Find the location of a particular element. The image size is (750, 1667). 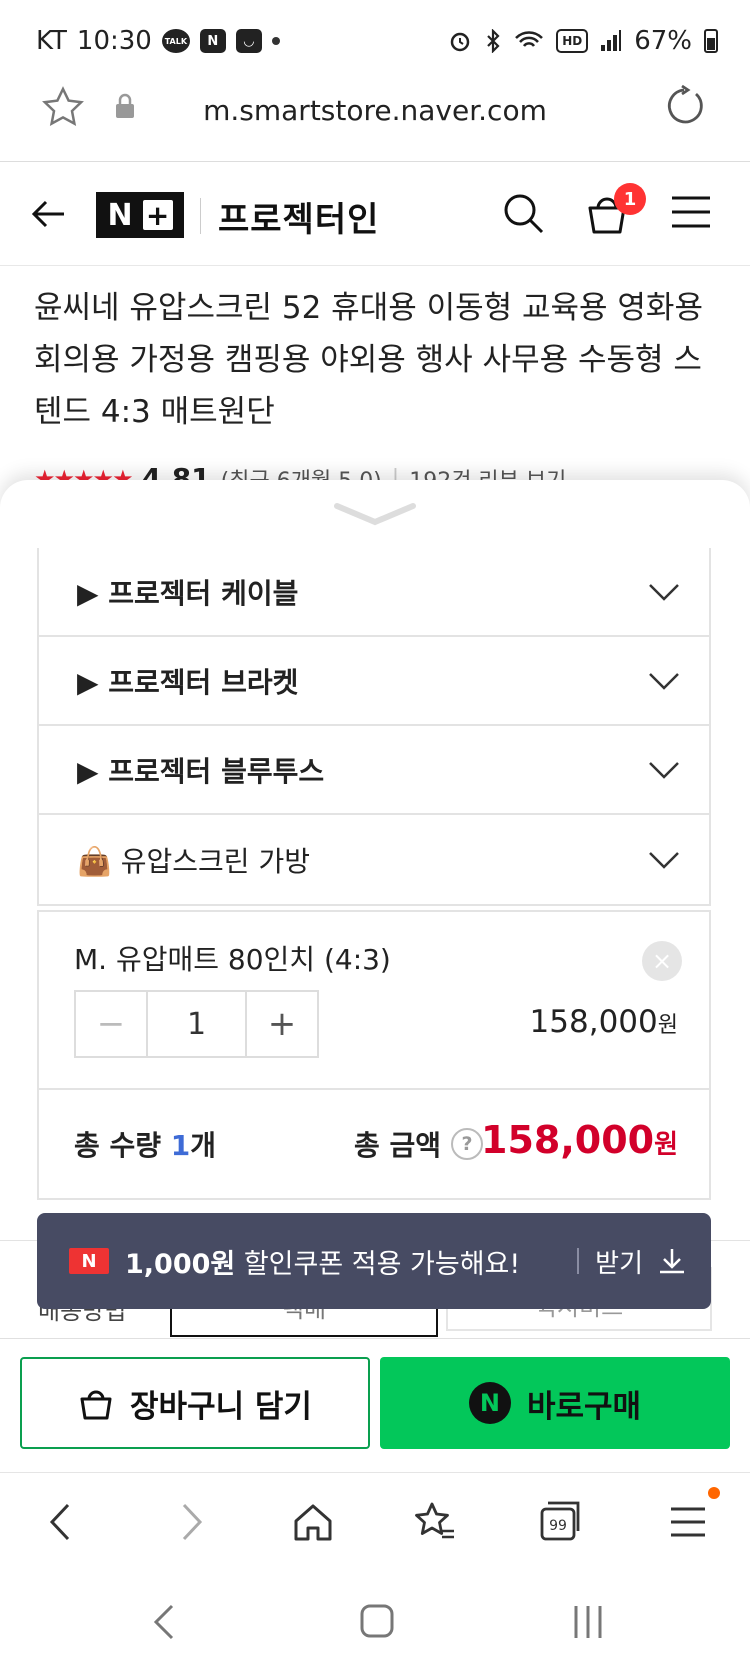

option-item-bluetooth: ▶ 프로젝터 블루투스 is located at coordinates (374, 770).